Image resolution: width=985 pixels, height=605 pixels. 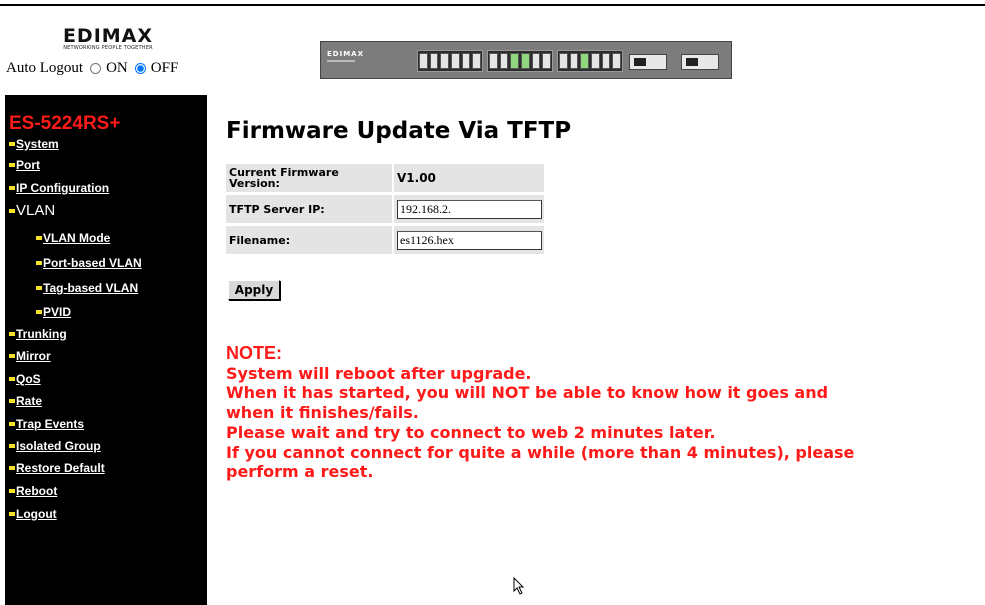 I want to click on auto-logout-on-radio, so click(x=96, y=68).